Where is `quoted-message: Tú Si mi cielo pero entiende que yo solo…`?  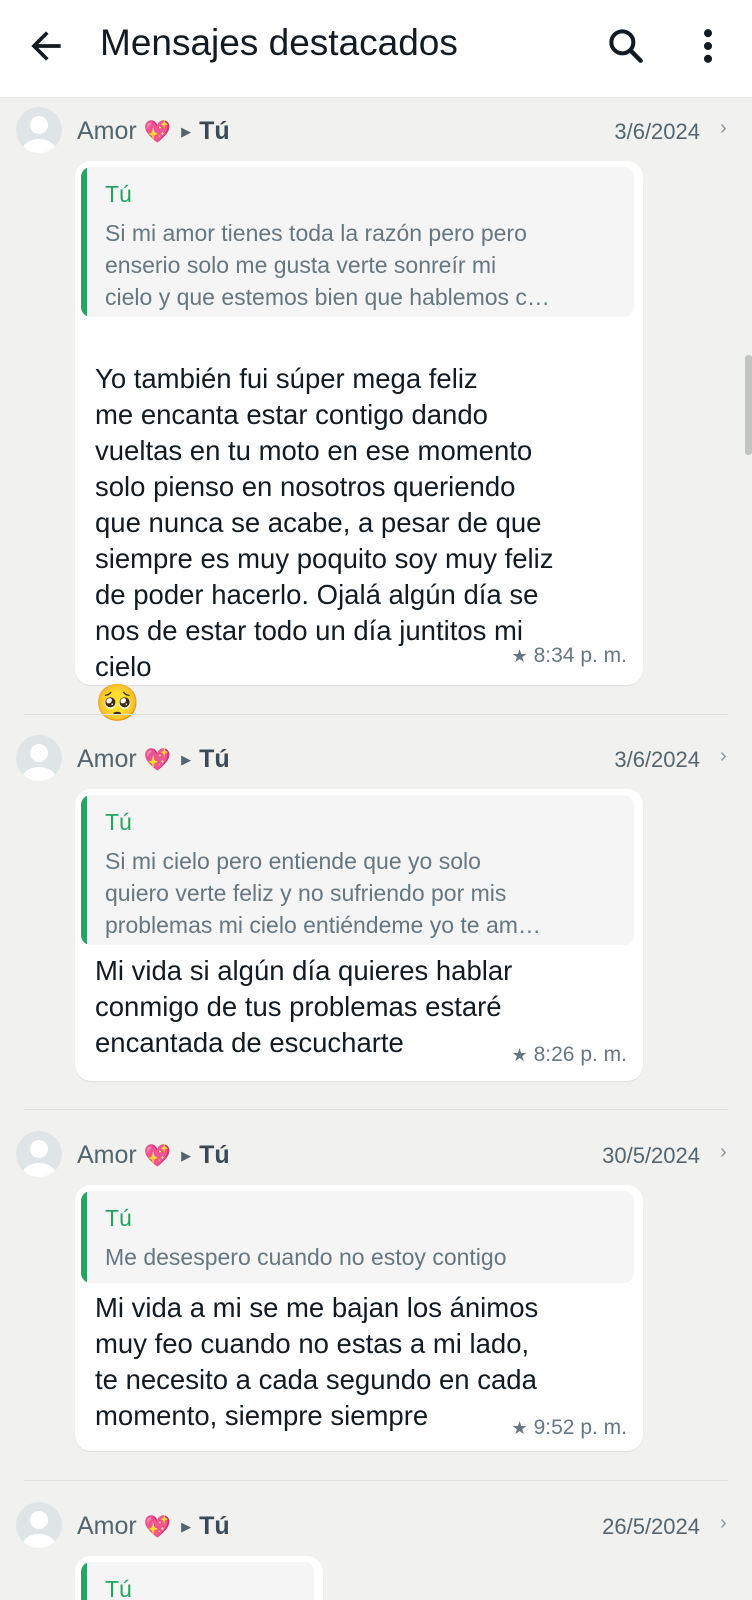 quoted-message: Tú Si mi cielo pero entiende que yo solo… is located at coordinates (357, 870).